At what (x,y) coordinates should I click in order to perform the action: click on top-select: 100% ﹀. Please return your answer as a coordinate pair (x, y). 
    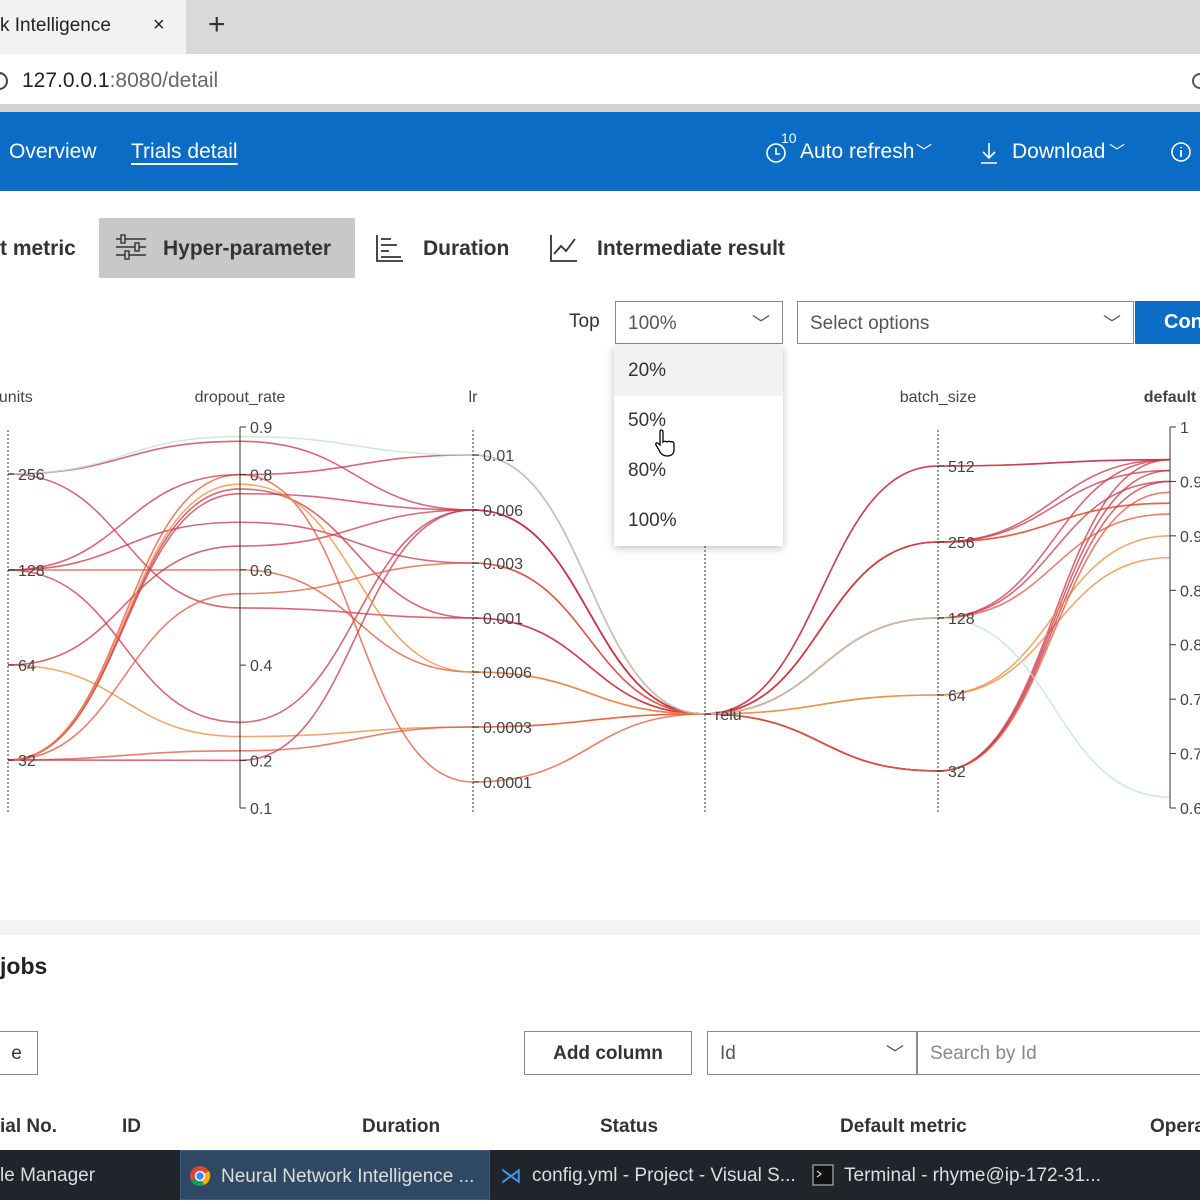
    Looking at the image, I should click on (699, 322).